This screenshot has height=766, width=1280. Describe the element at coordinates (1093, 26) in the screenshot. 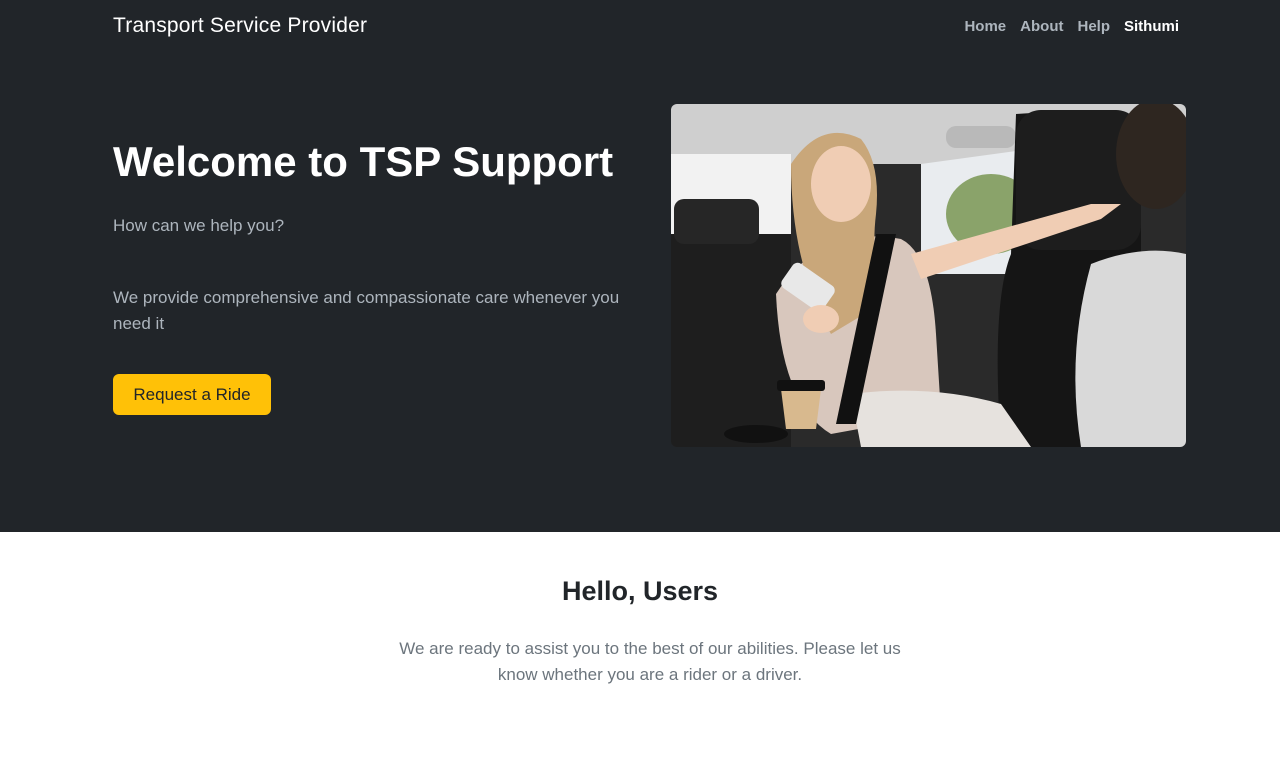

I see `nav-help: Help` at that location.